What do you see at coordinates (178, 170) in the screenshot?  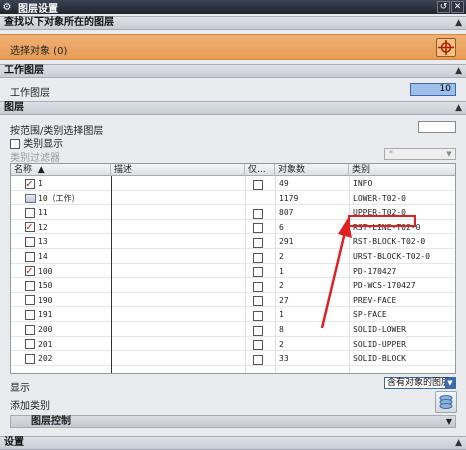 I see `column-header-description: 描述` at bounding box center [178, 170].